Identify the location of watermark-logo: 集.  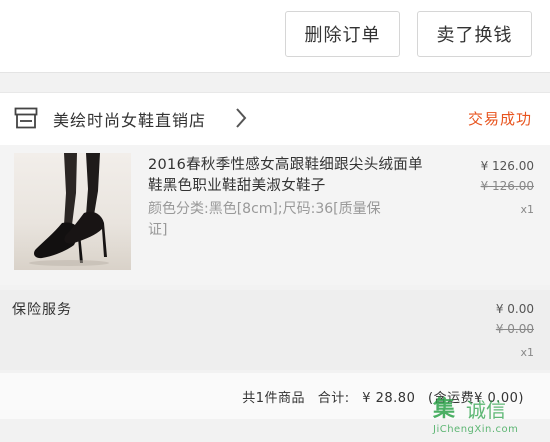
(444, 409).